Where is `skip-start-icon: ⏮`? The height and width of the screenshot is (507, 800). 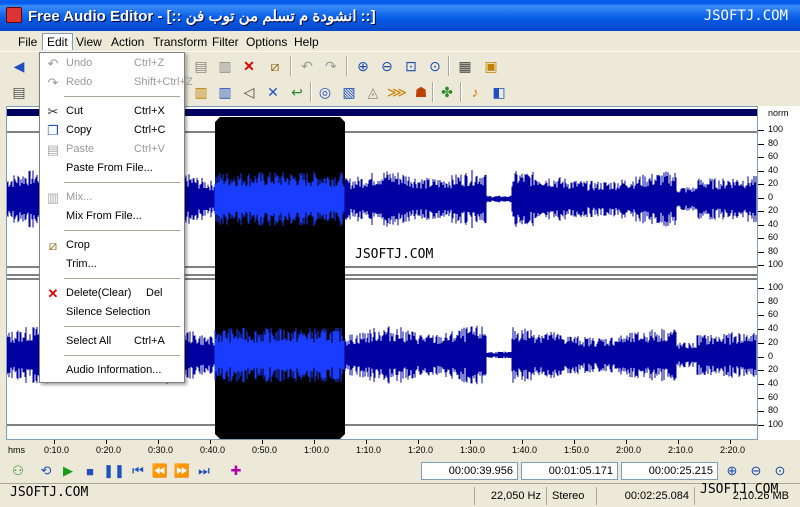
skip-start-icon: ⏮ is located at coordinates (138, 471).